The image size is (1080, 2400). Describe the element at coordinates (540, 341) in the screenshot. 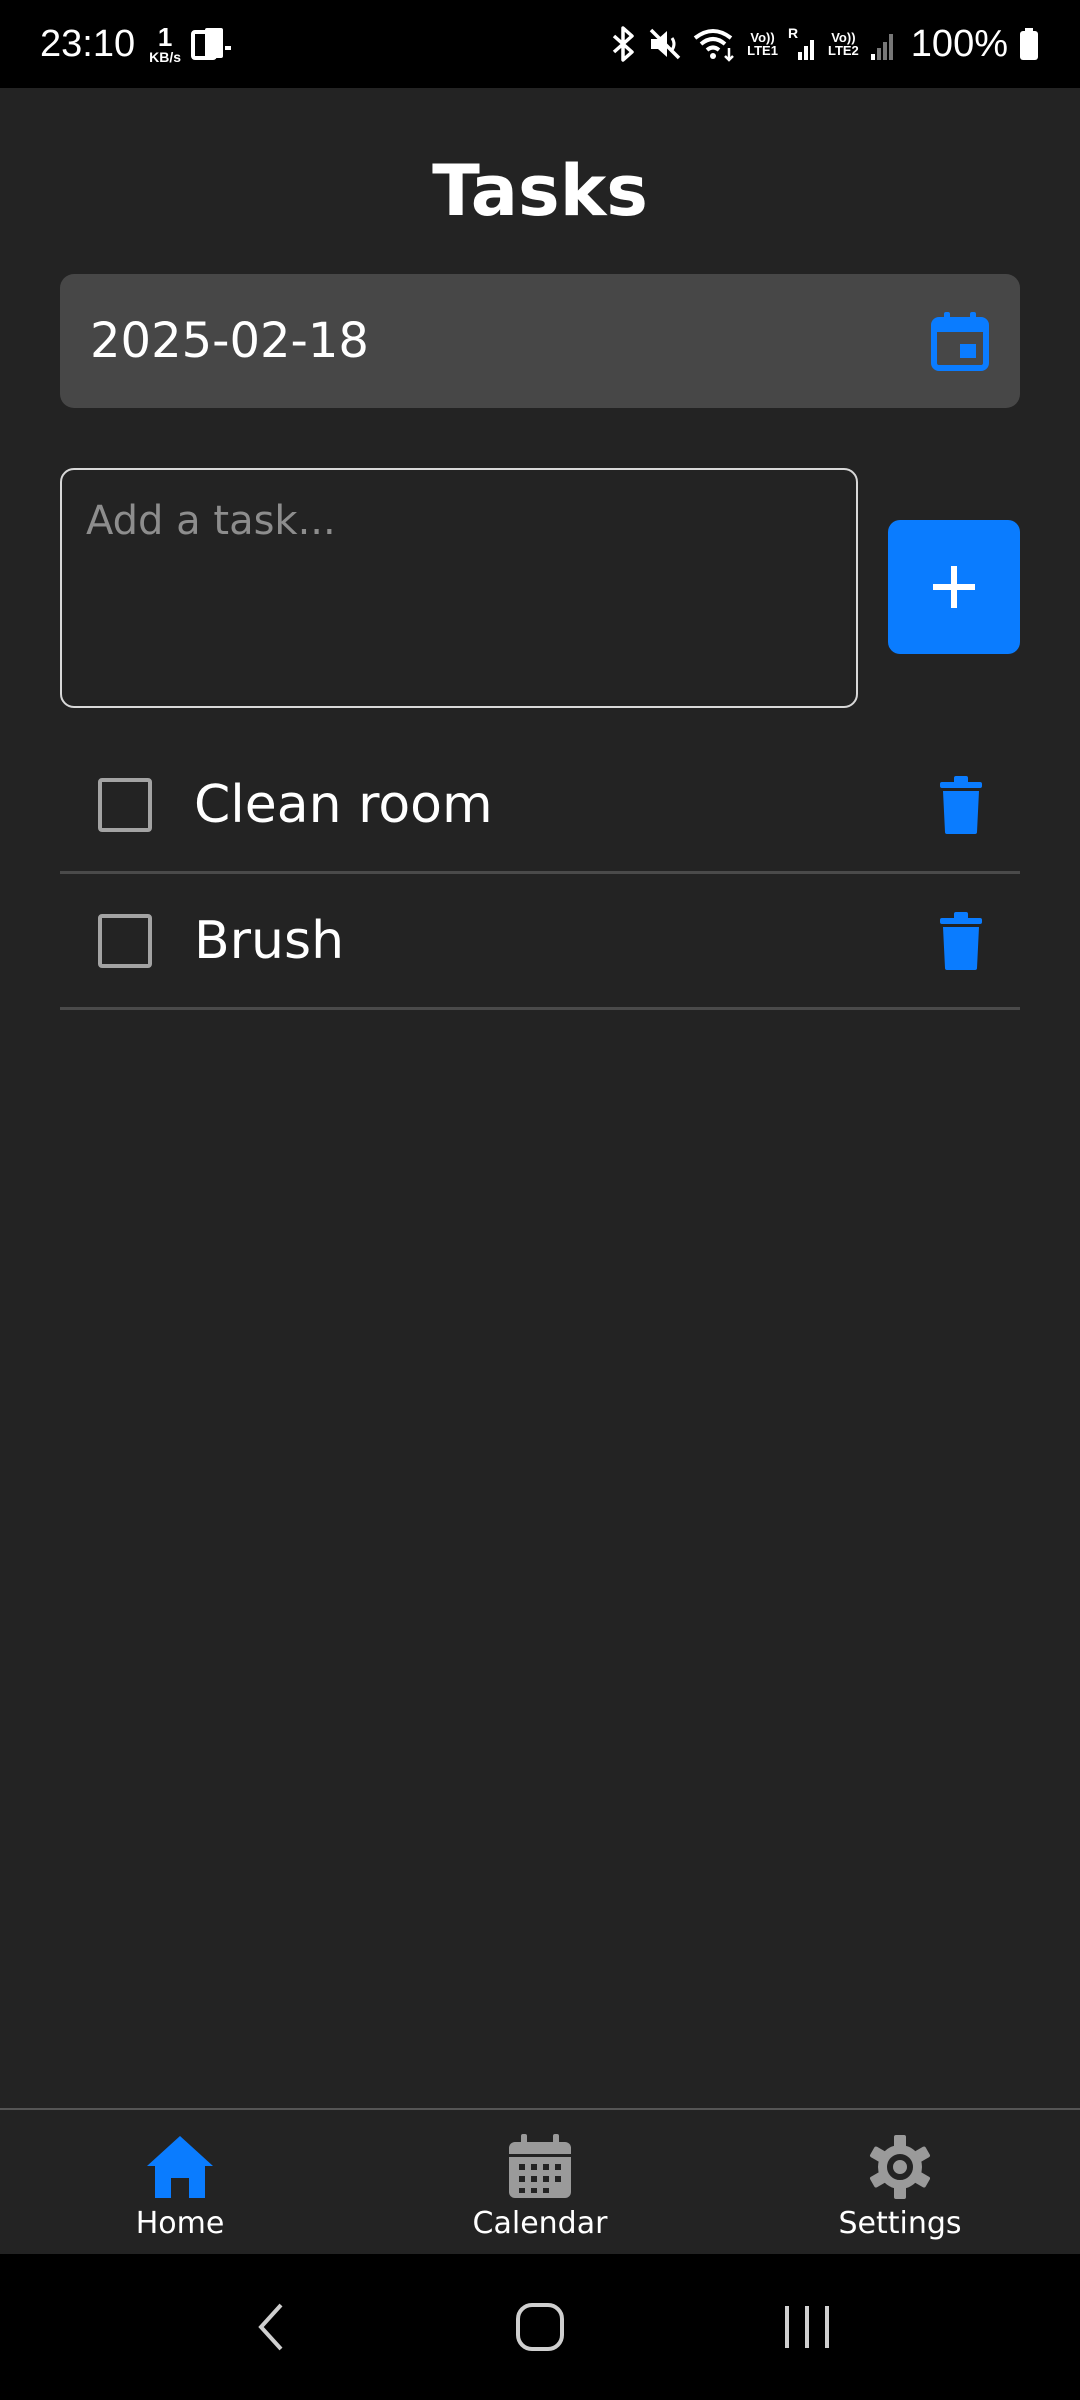

I see `date-picker-field: 2025-02-18` at that location.